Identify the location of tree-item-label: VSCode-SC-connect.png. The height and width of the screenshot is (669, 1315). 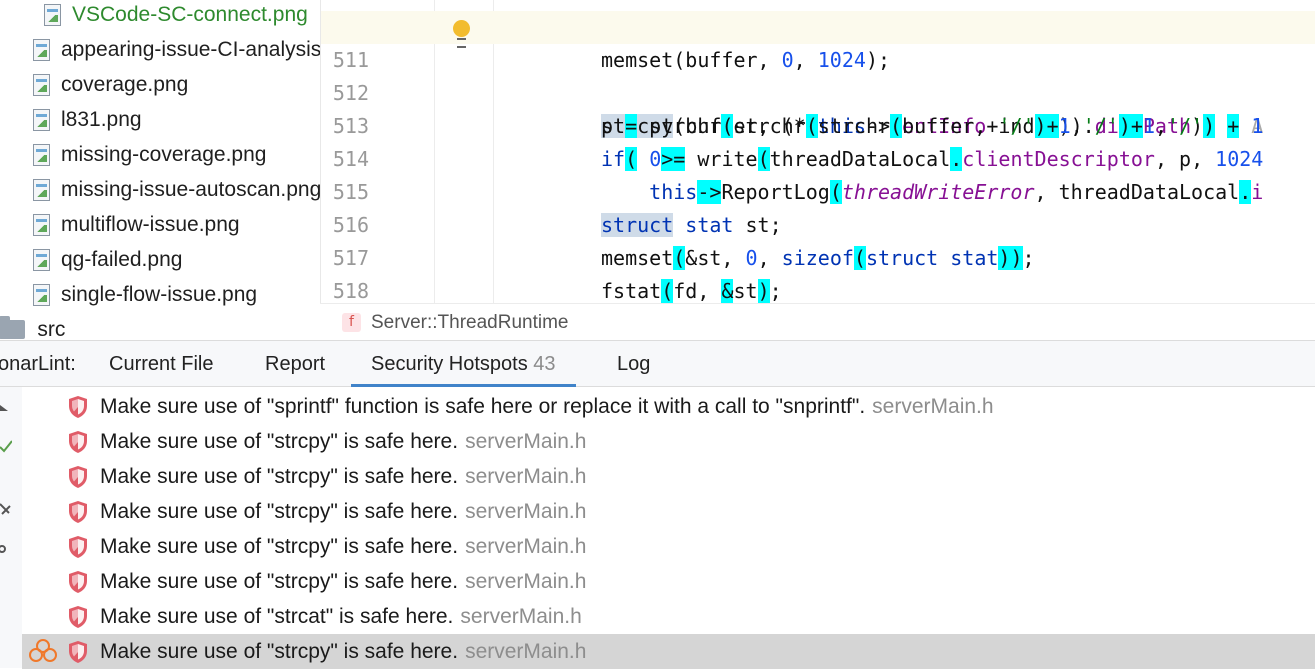
(190, 14).